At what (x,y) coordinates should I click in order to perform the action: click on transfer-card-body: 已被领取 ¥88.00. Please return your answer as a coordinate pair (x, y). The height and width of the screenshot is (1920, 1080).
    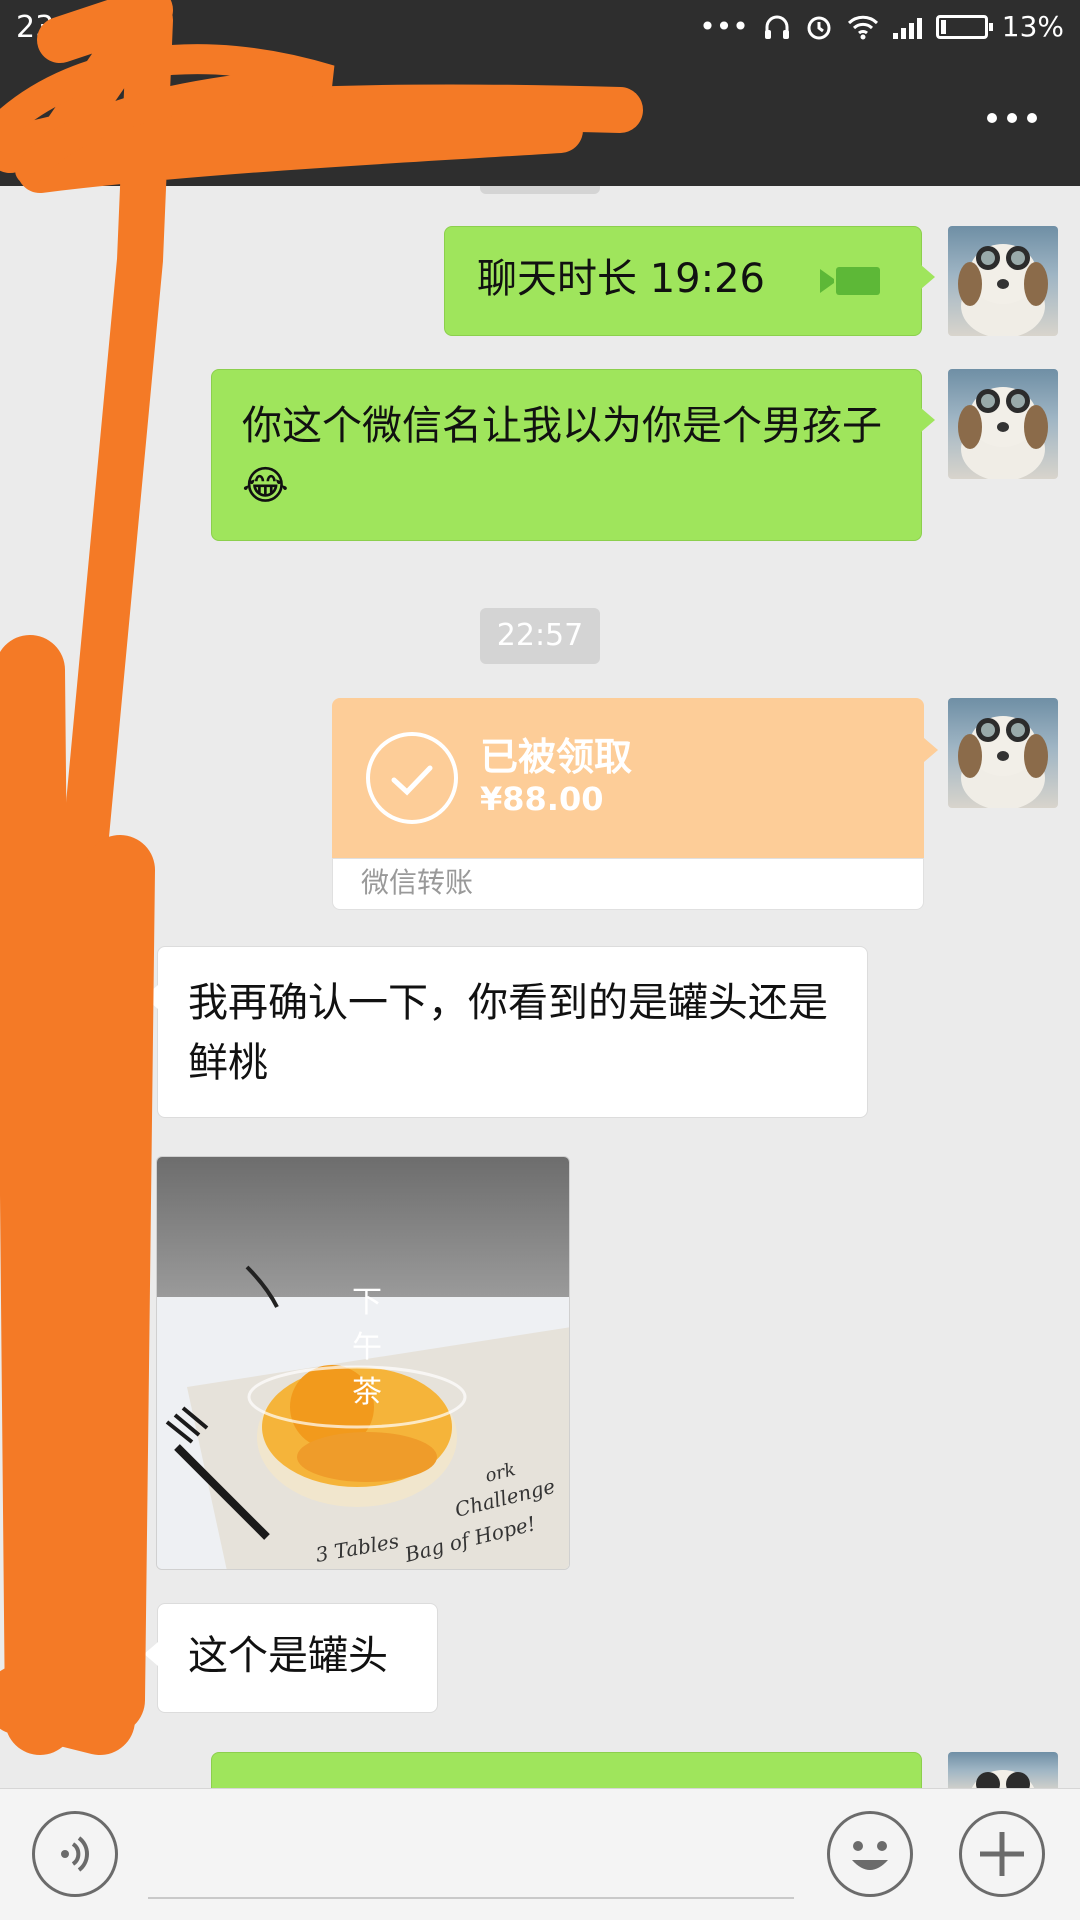
    Looking at the image, I should click on (635, 778).